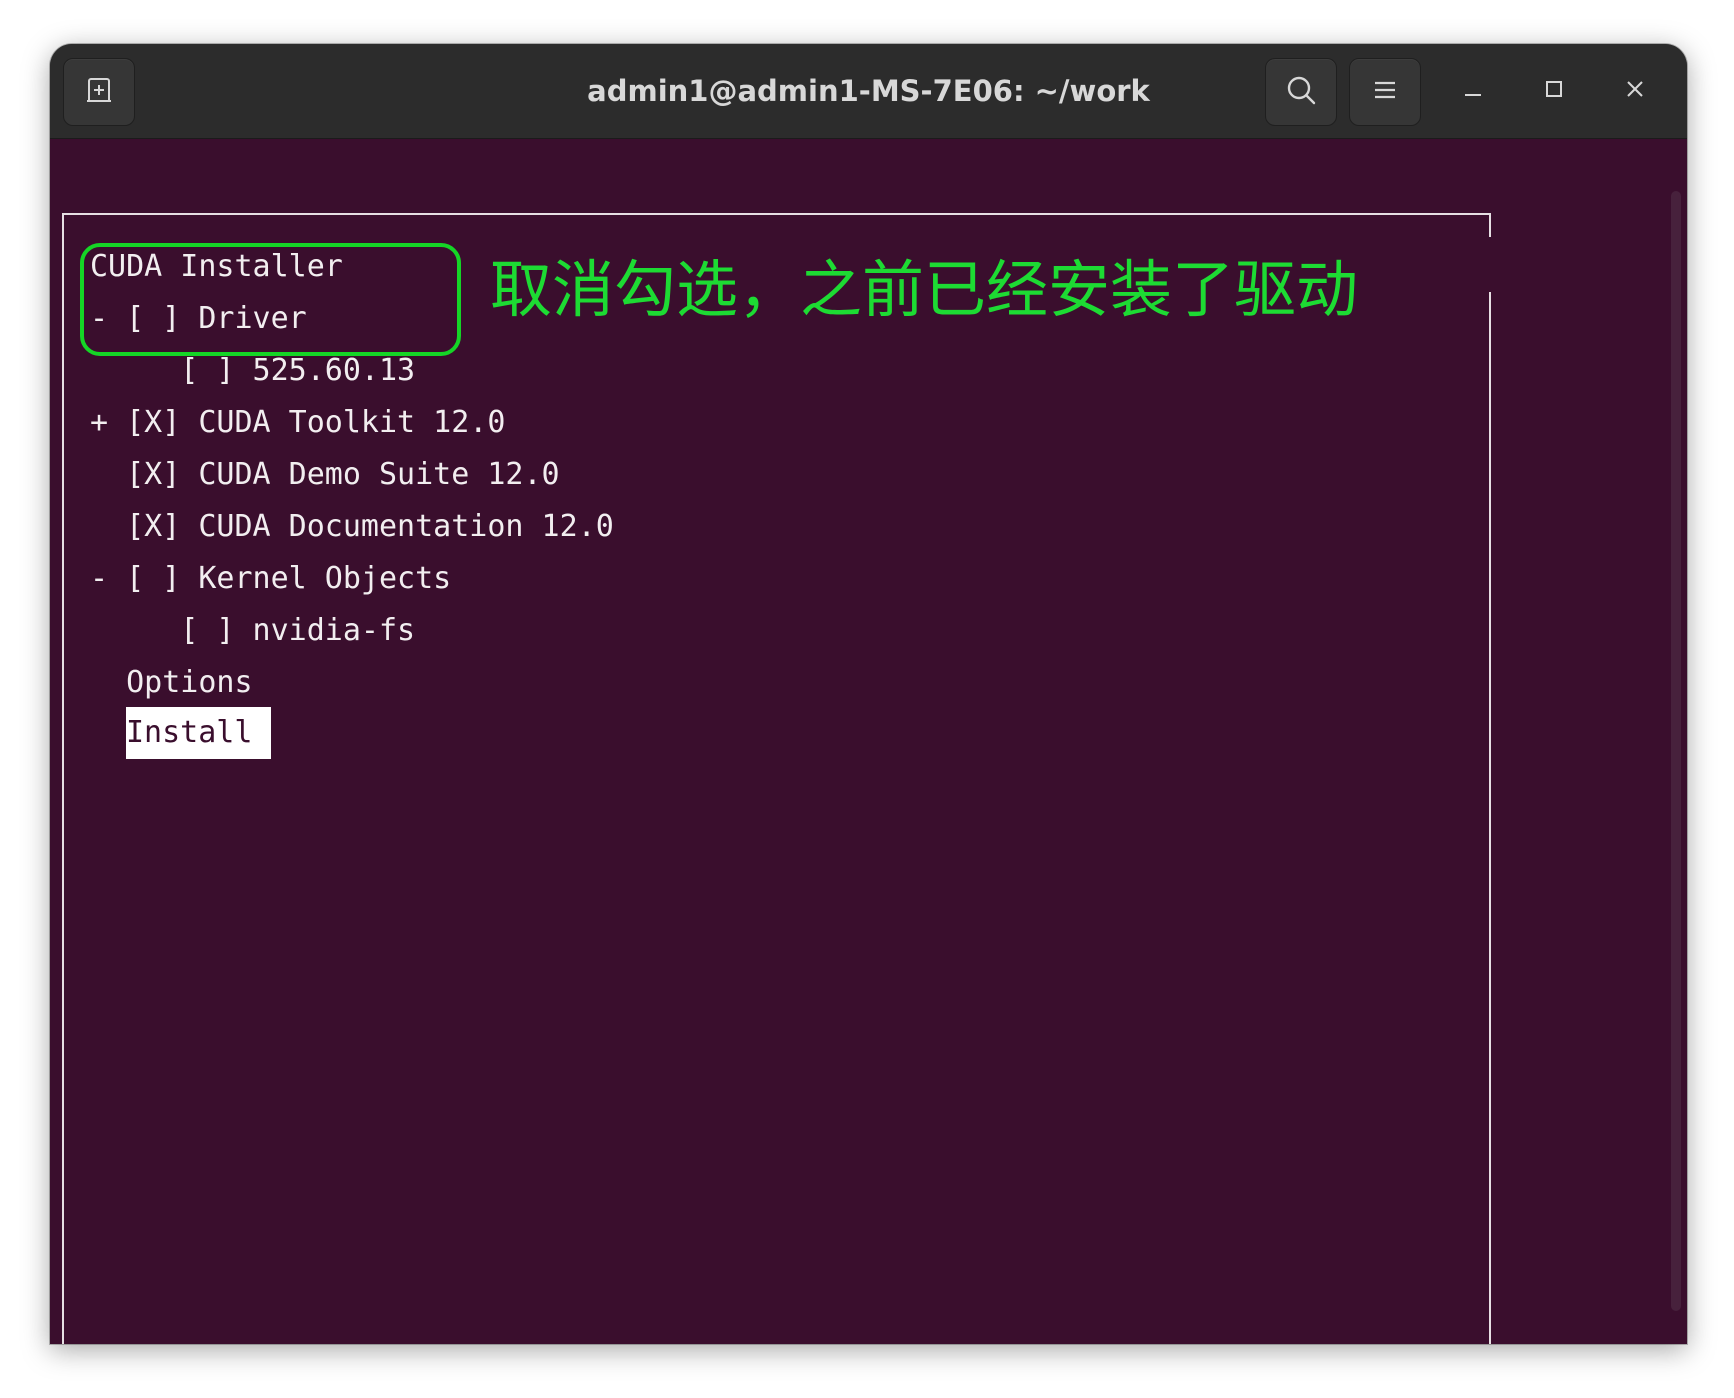 Image resolution: width=1734 pixels, height=1398 pixels. I want to click on search-icon, so click(1301, 92).